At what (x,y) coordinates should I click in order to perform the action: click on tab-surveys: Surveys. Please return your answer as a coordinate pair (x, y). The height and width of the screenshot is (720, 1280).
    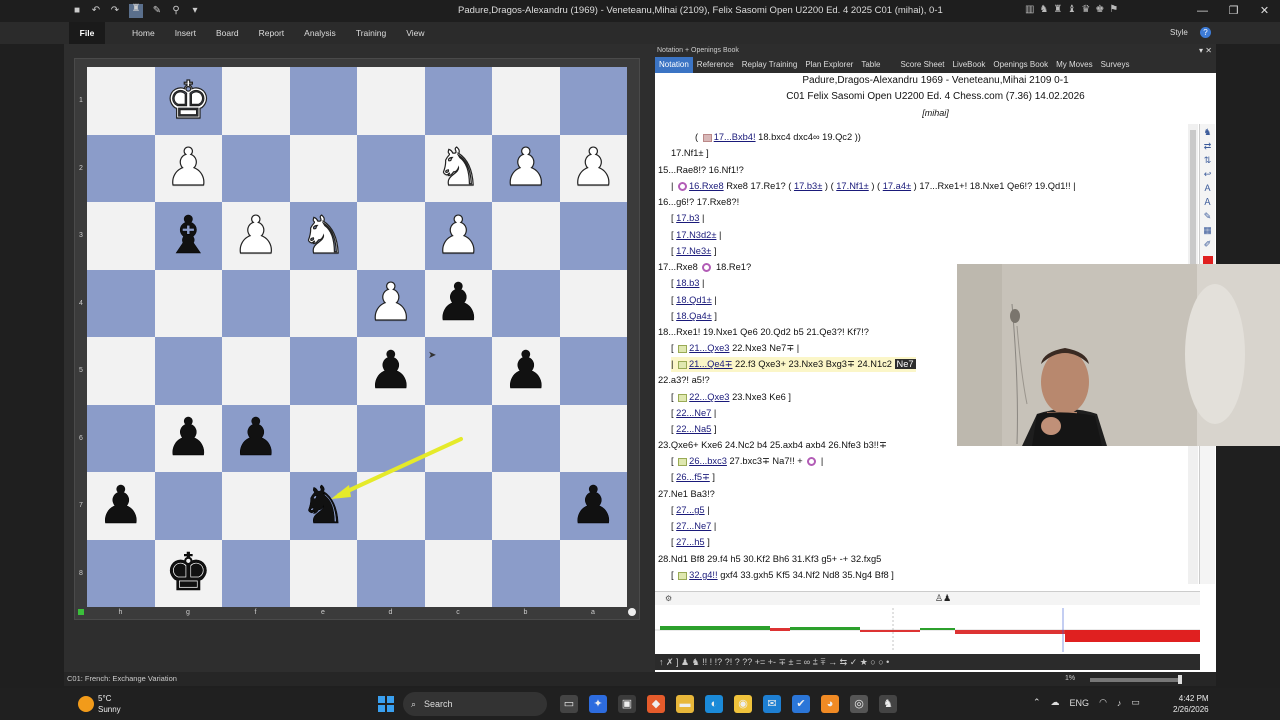
    Looking at the image, I should click on (1115, 65).